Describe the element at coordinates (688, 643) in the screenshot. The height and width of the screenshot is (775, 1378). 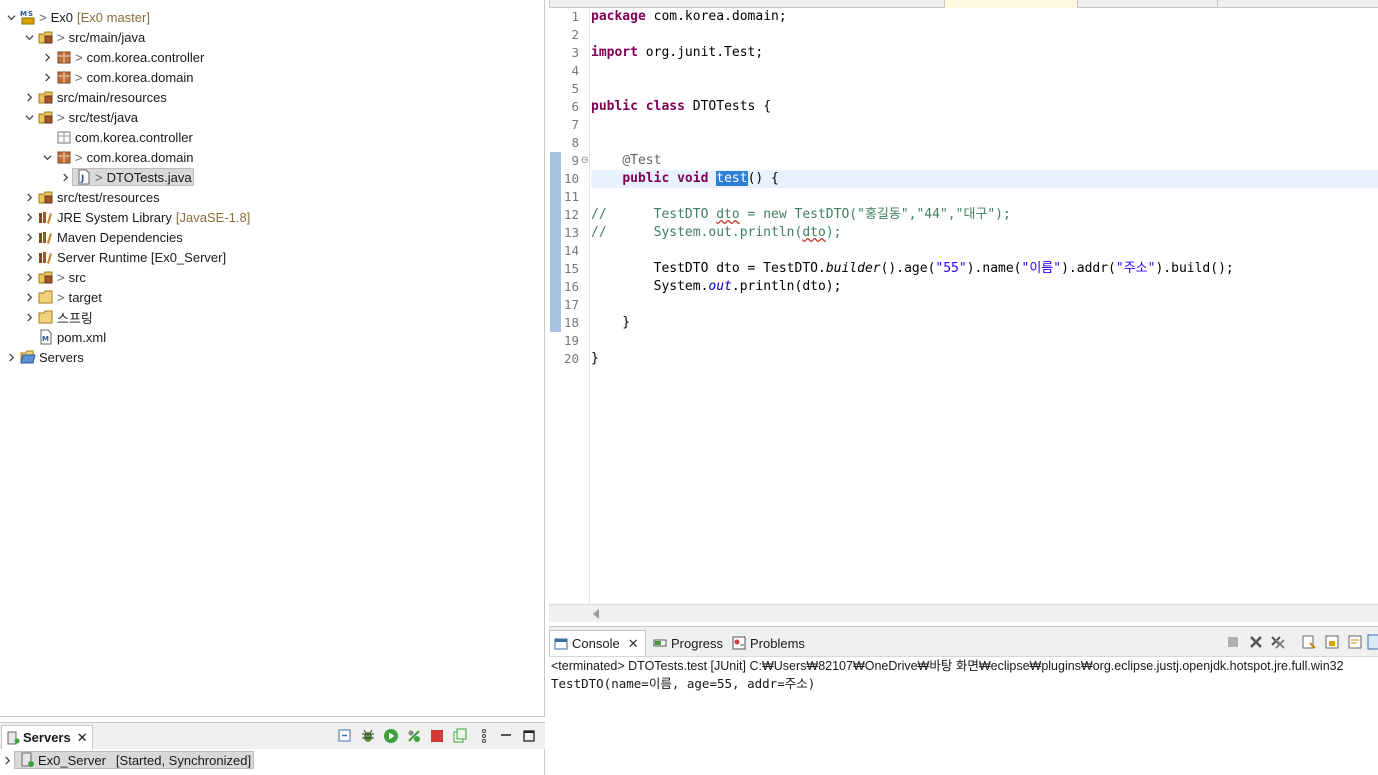
I see `tab-progress: Progress` at that location.